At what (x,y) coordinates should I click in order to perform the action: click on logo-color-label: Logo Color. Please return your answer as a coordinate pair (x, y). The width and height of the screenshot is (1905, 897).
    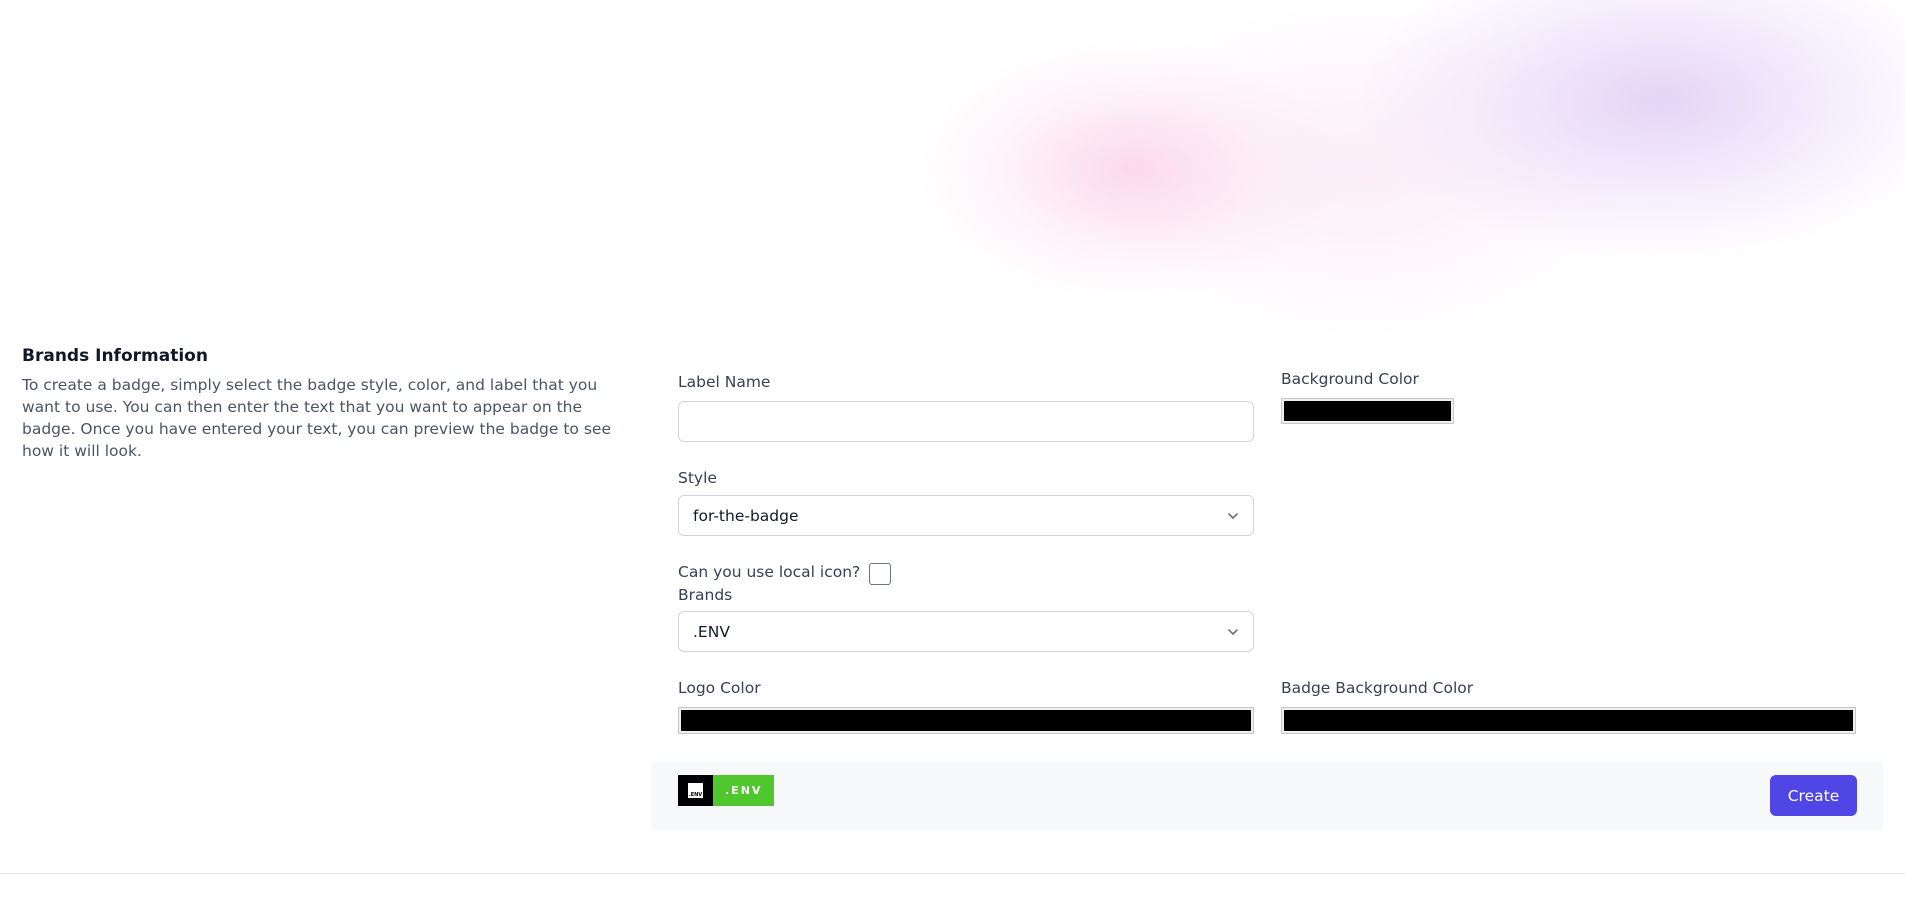
    Looking at the image, I should click on (719, 688).